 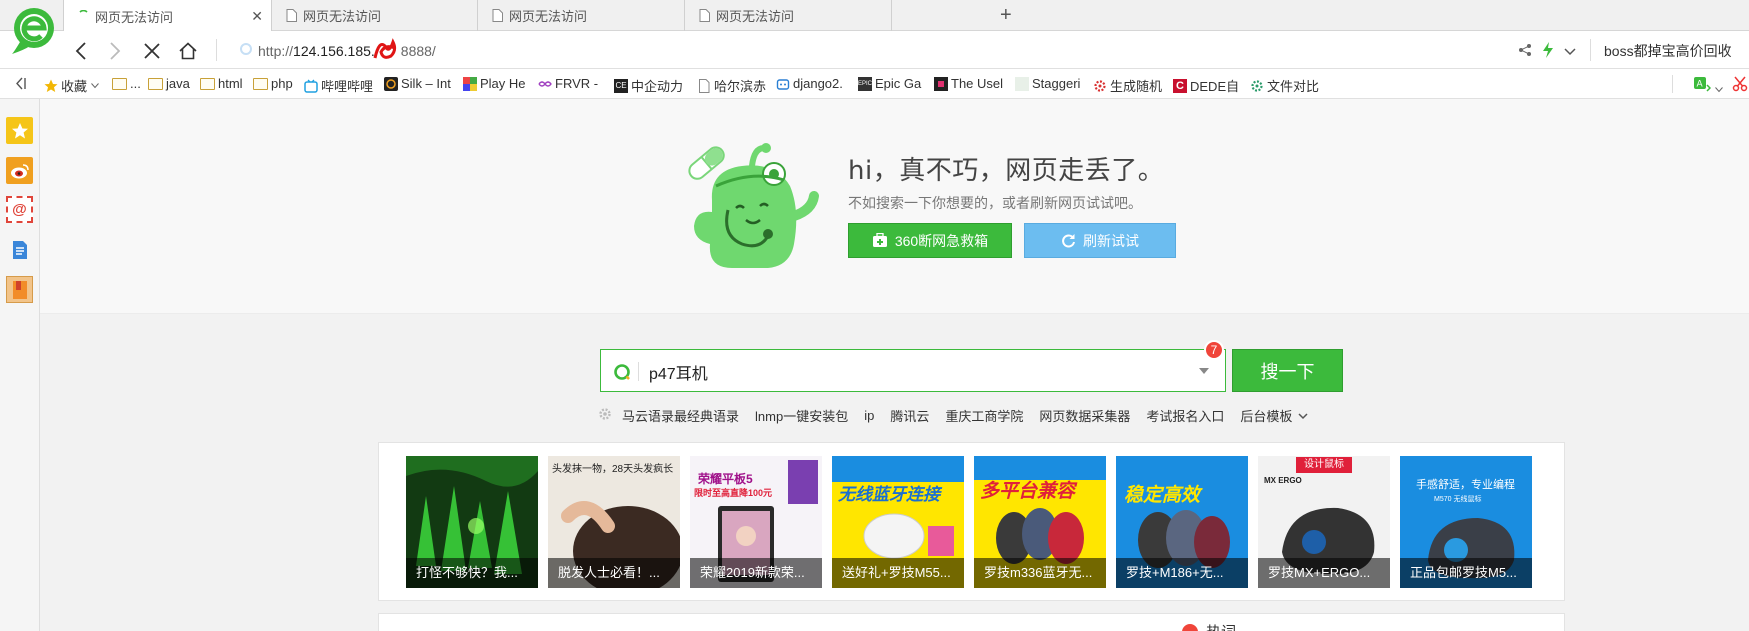 What do you see at coordinates (1668, 51) in the screenshot?
I see `promo-link: boss都掉宝高价回收` at bounding box center [1668, 51].